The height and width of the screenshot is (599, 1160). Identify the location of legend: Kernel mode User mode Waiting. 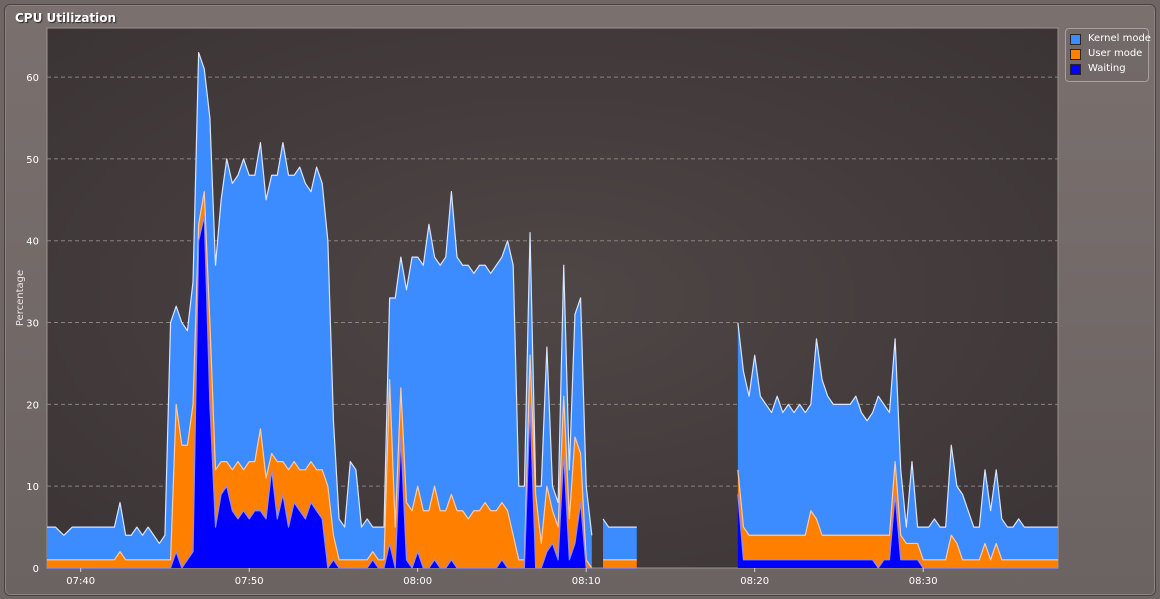
(1108, 55).